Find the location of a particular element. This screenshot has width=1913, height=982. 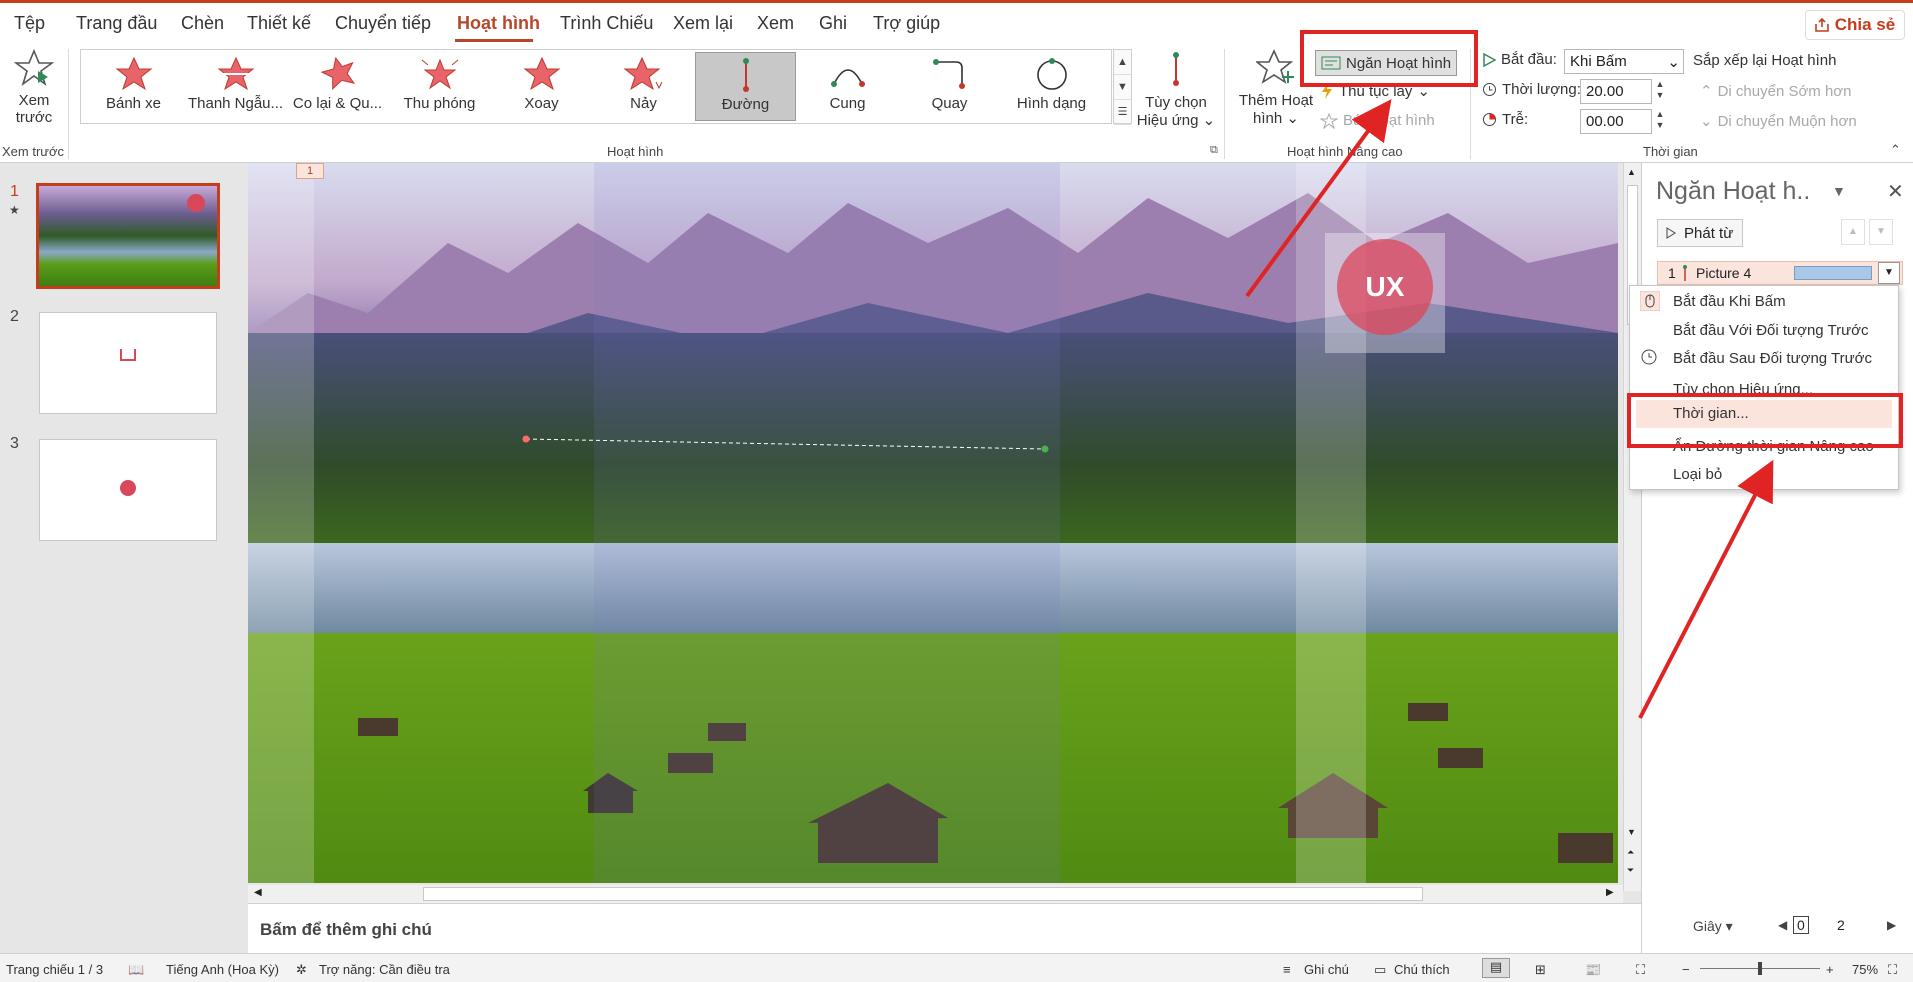

spell-check-icon: 📖 is located at coordinates (136, 970).